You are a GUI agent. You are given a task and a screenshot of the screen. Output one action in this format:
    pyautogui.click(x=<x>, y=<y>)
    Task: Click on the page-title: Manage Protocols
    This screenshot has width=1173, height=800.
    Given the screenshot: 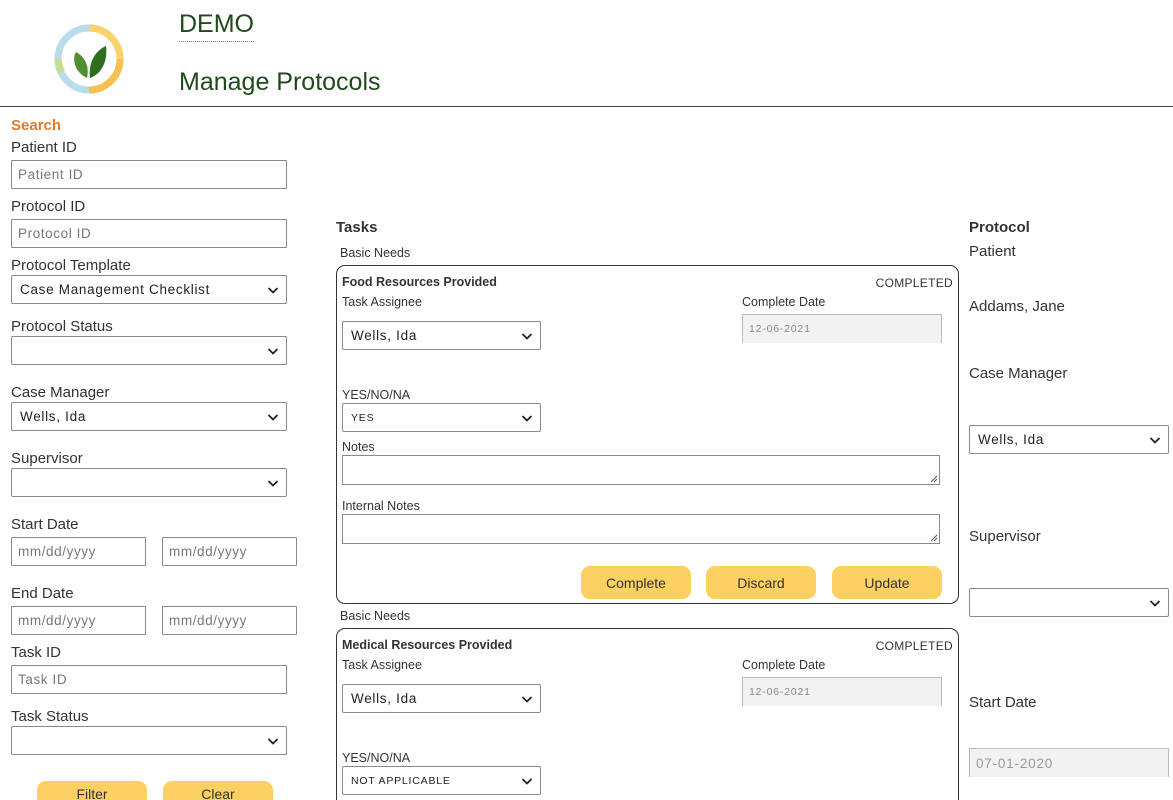 What is the action you would take?
    pyautogui.click(x=280, y=82)
    